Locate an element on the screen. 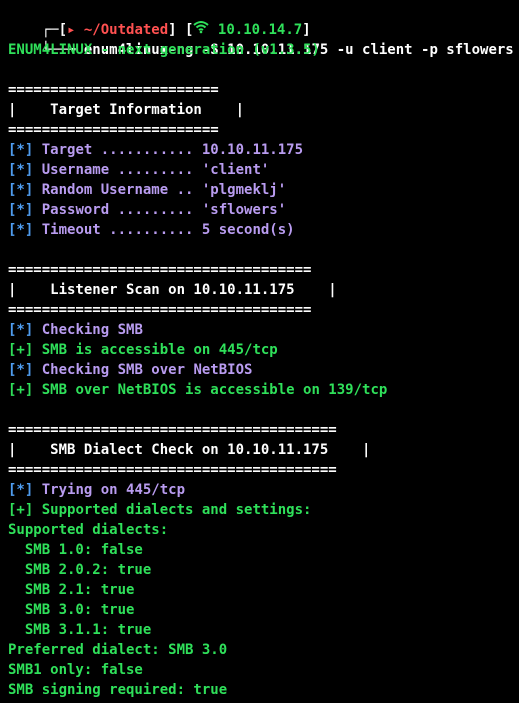  output-line: SMB signing required: true is located at coordinates (118, 690).